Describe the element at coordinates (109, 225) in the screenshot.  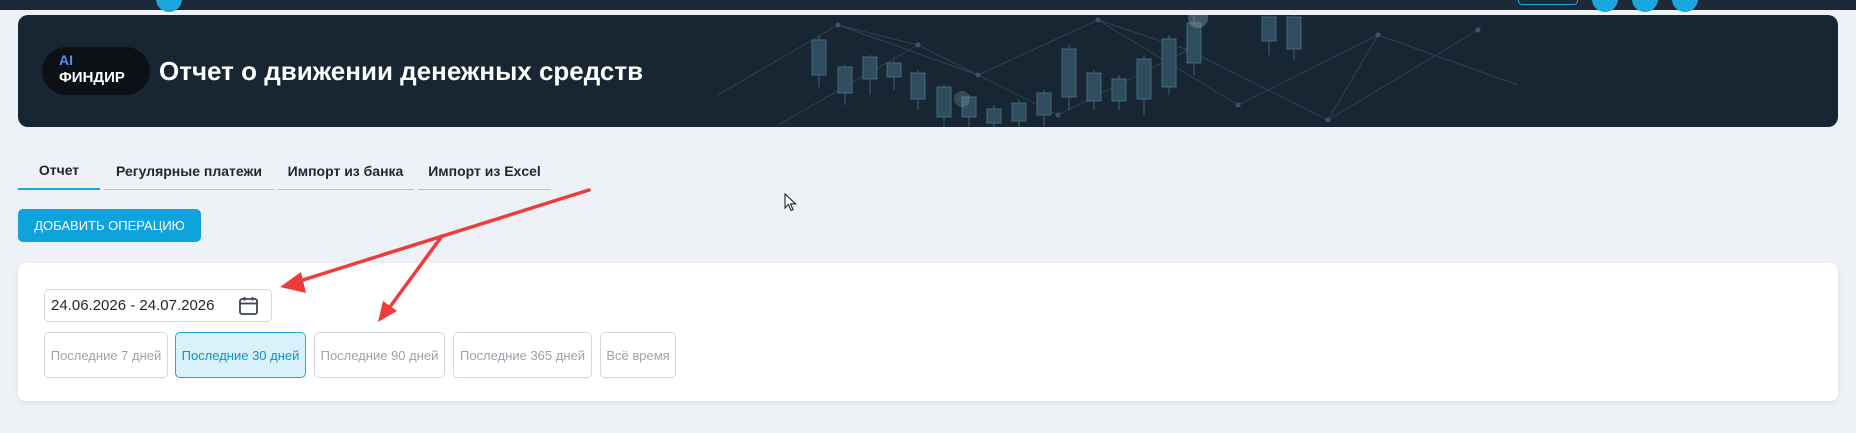
I see `add-operation-button: ДОБАВИТЬ ОПЕРАЦИЮ` at that location.